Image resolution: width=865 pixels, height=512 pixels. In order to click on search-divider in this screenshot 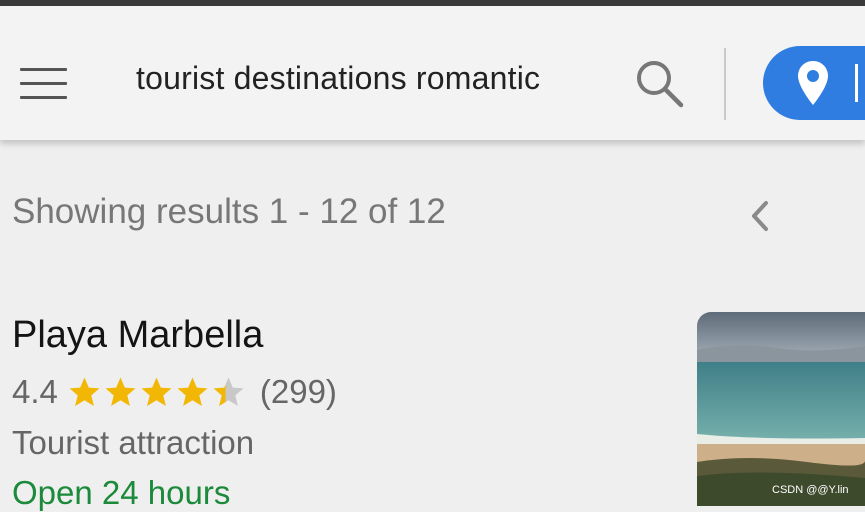, I will do `click(725, 84)`.